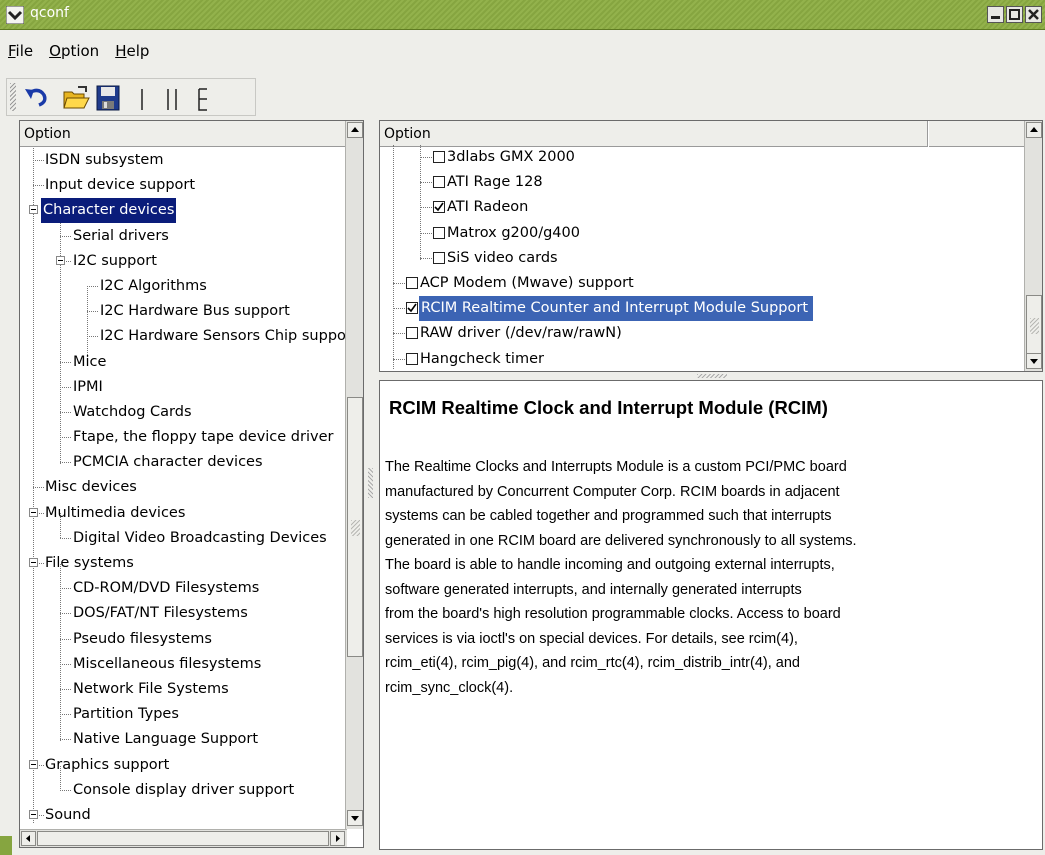 The image size is (1045, 855). I want to click on tree-item-pseudo-fs: Pseudo filesystems, so click(182, 639).